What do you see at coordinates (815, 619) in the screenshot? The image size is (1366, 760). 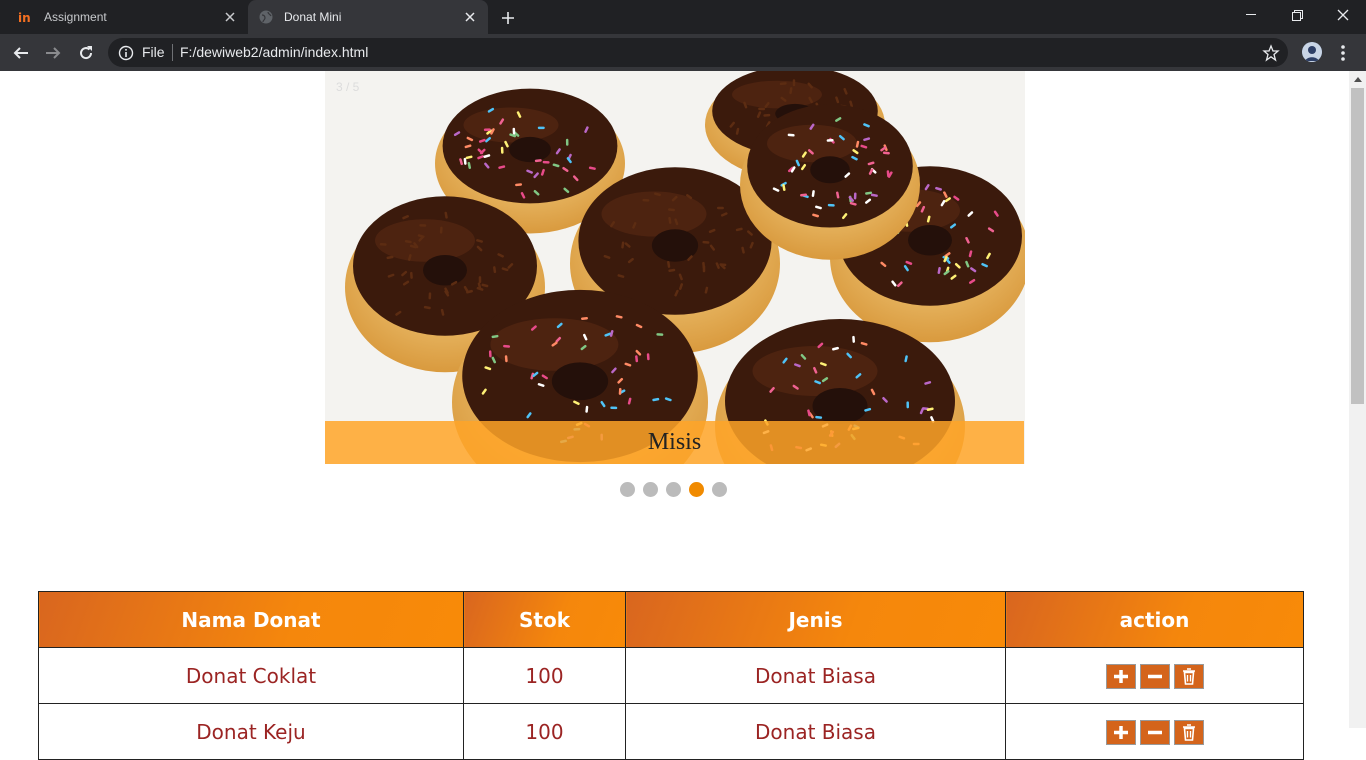 I see `header-jenis: Jenis` at bounding box center [815, 619].